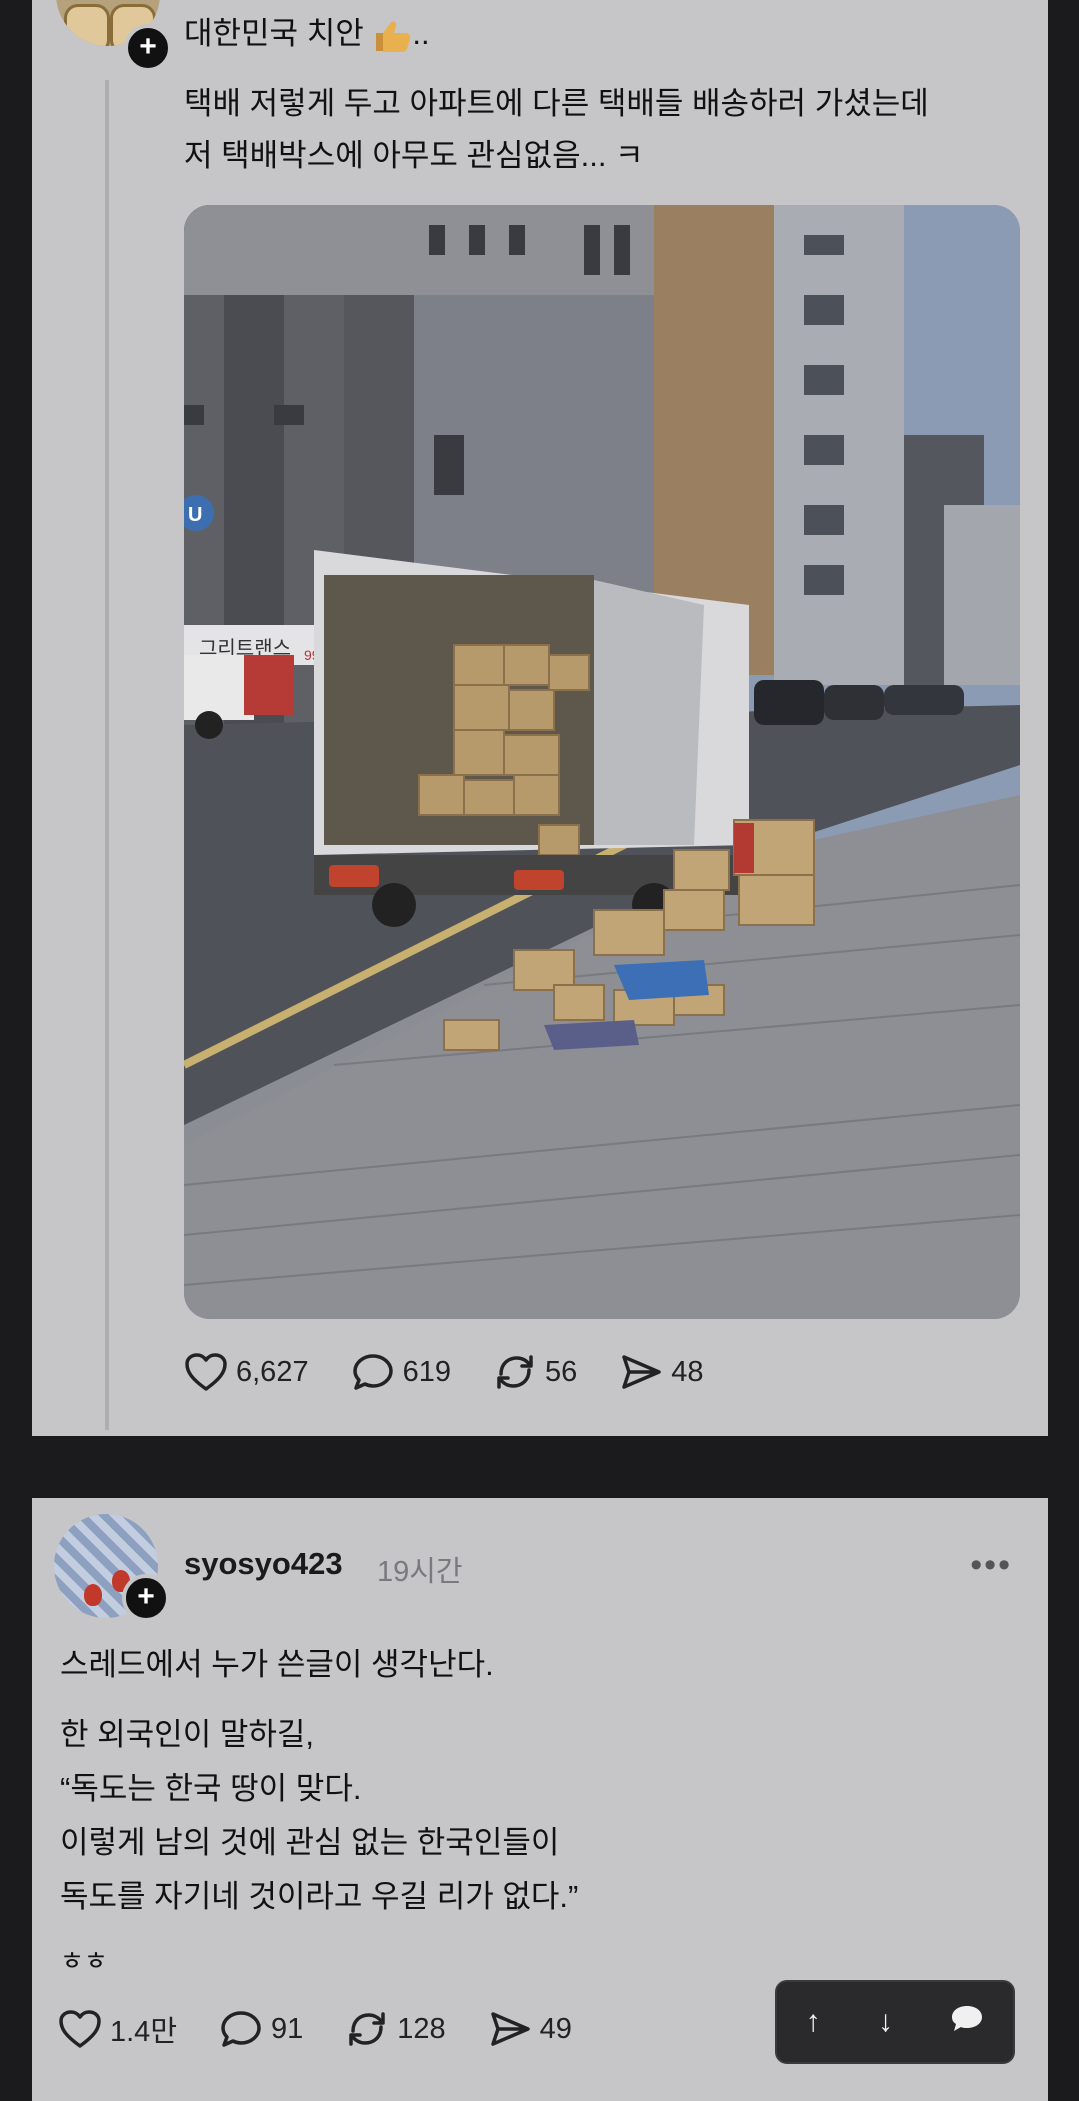 This screenshot has height=2101, width=1079. What do you see at coordinates (414, 155) in the screenshot?
I see `post-text-line: 저 택배박스에 아무도 관심없음... ㅋ` at bounding box center [414, 155].